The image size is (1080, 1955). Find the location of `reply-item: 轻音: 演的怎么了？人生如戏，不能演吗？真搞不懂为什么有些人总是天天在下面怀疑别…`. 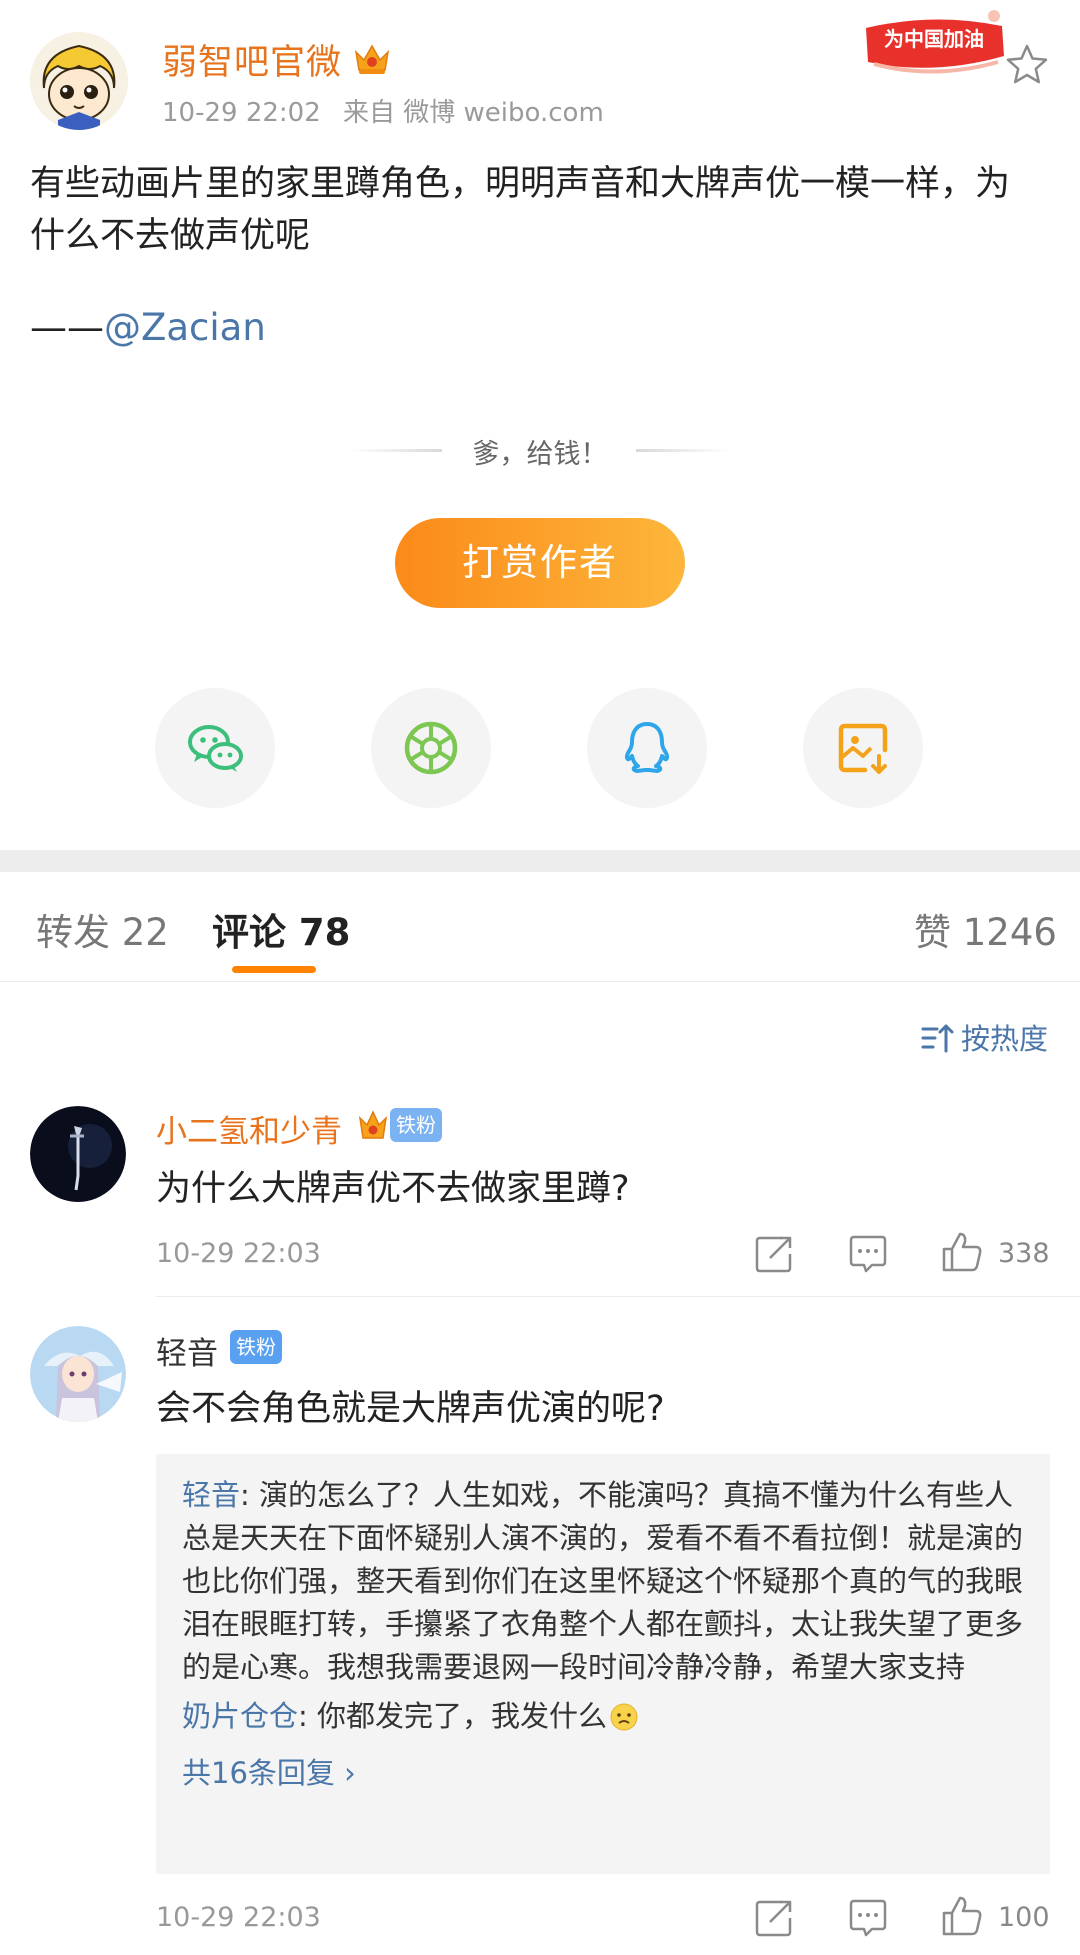

reply-item: 轻音: 演的怎么了？人生如戏，不能演吗？真搞不懂为什么有些人总是天天在下面怀疑别… is located at coordinates (604, 1581).